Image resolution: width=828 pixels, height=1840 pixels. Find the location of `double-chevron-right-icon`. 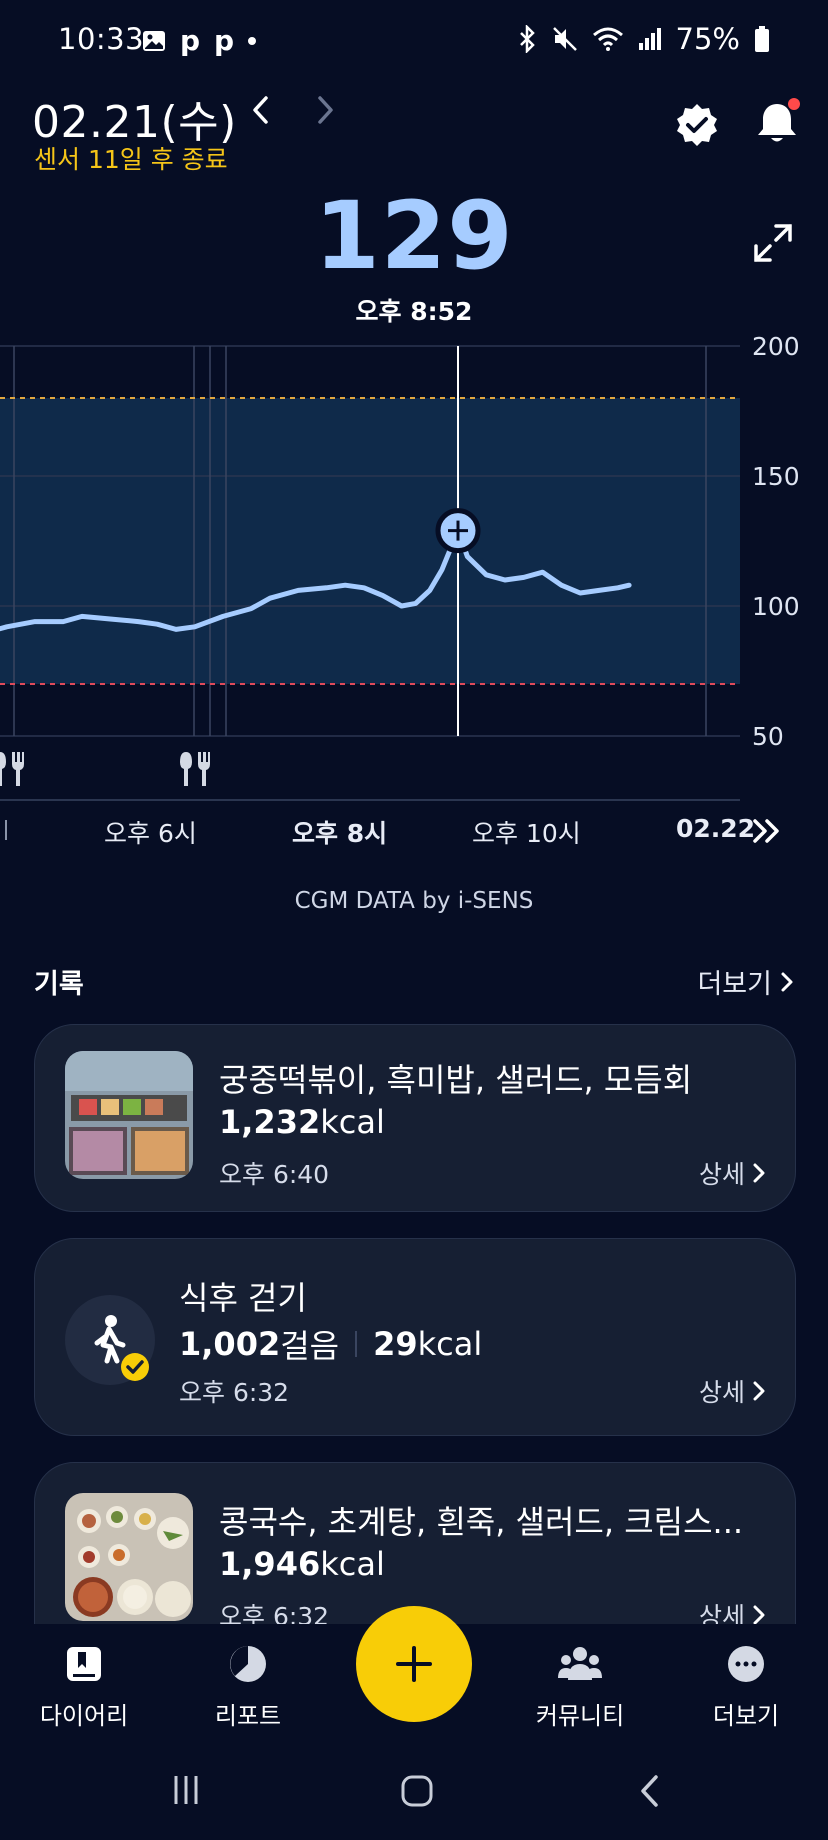

double-chevron-right-icon is located at coordinates (766, 831).